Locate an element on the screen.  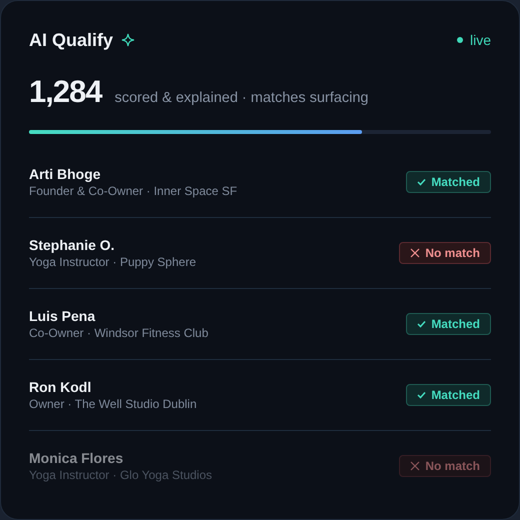
total-count: 1,284 is located at coordinates (65, 92).